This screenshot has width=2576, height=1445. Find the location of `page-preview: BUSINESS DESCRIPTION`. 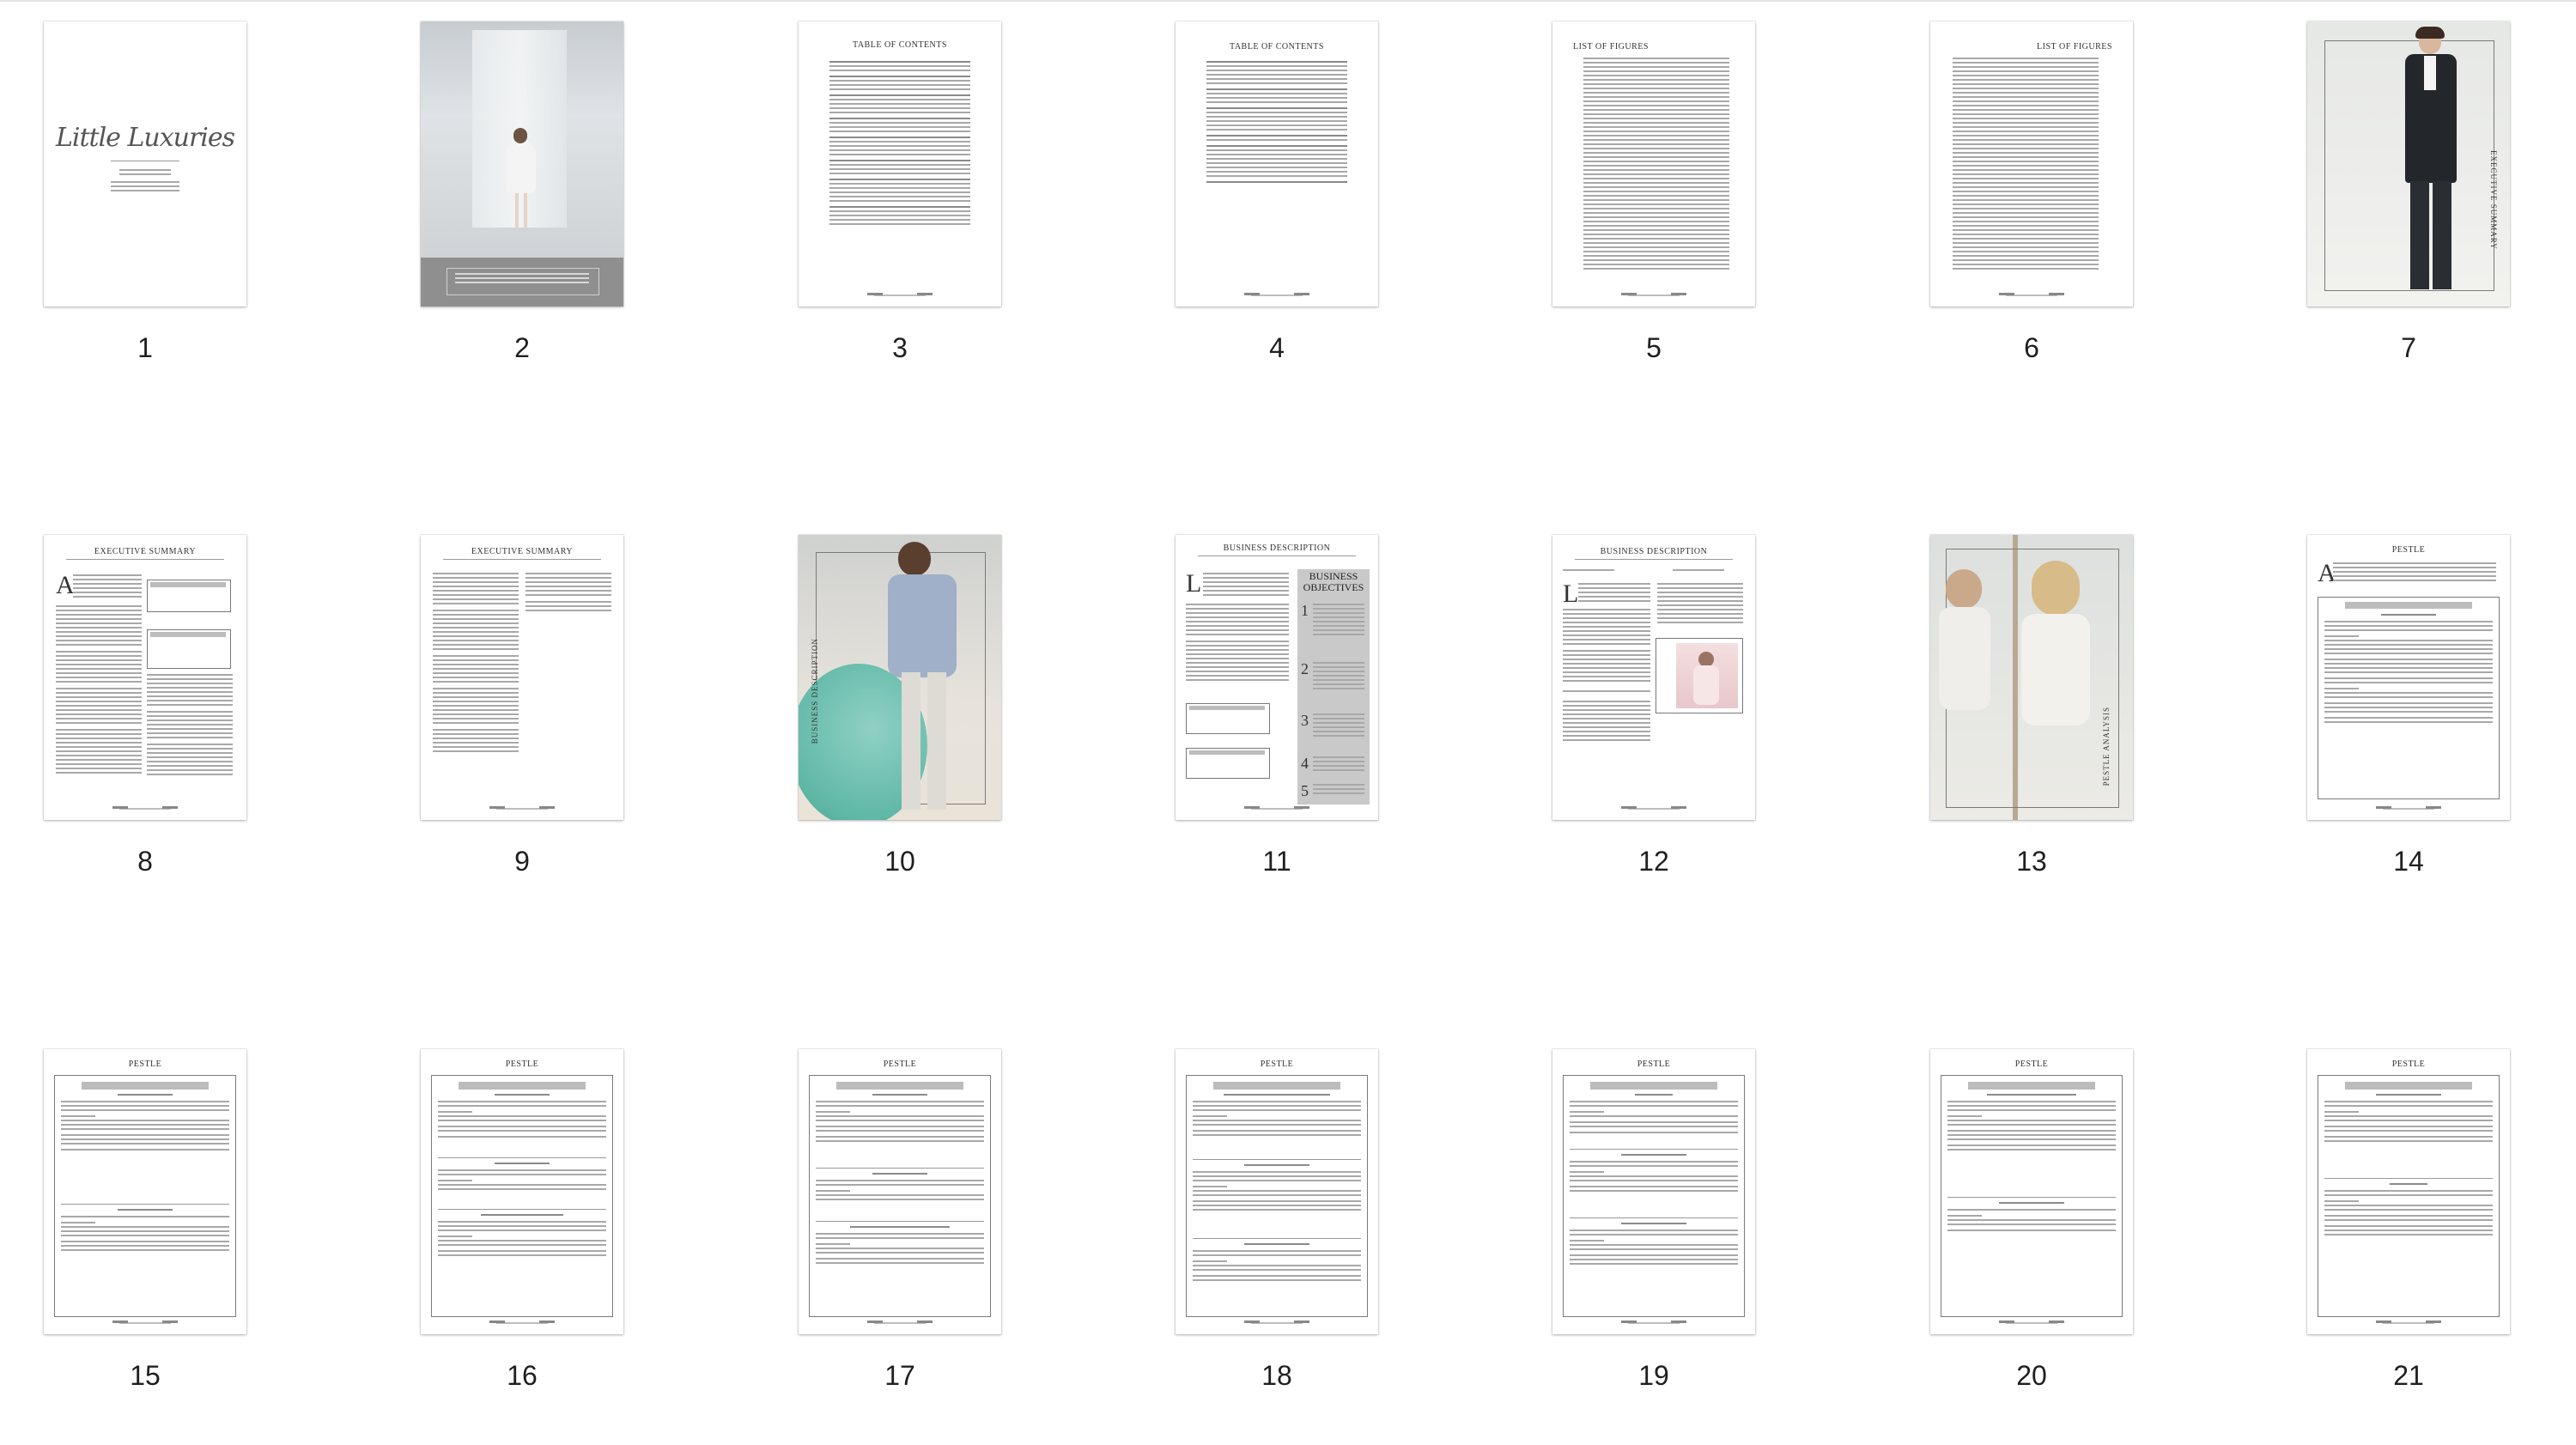

page-preview: BUSINESS DESCRIPTION is located at coordinates (900, 677).